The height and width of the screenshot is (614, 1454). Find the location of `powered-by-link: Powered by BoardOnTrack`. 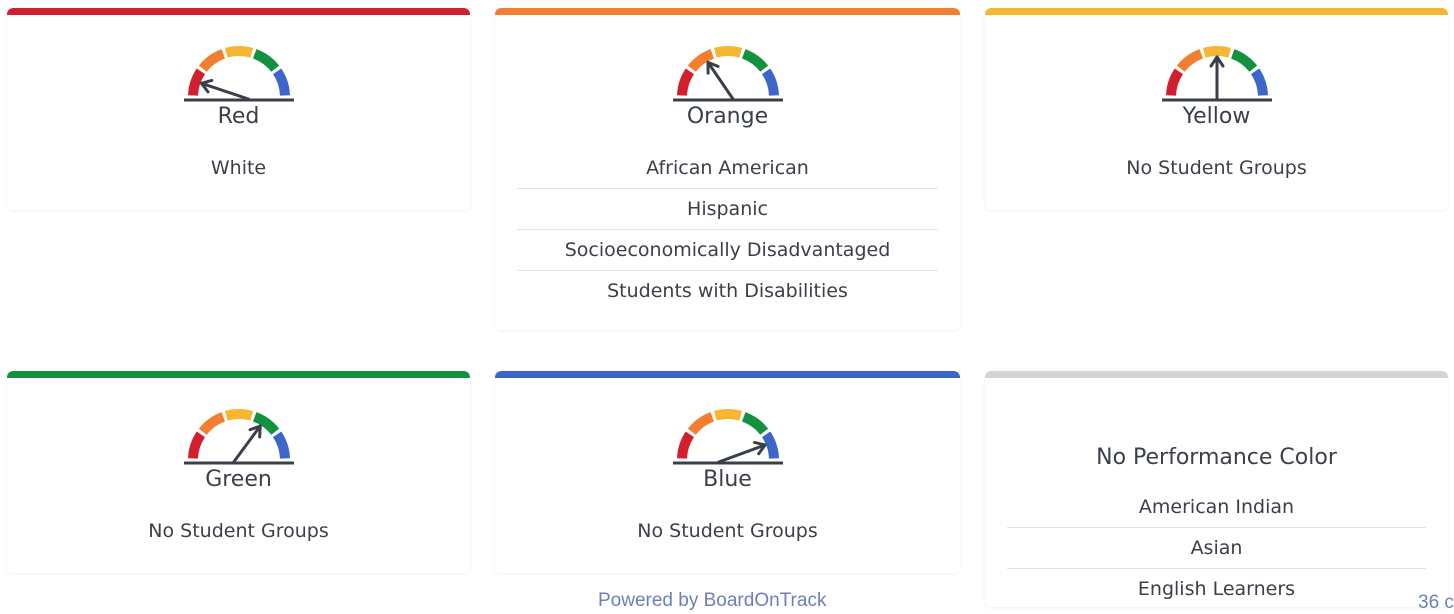

powered-by-link: Powered by BoardOnTrack is located at coordinates (712, 601).